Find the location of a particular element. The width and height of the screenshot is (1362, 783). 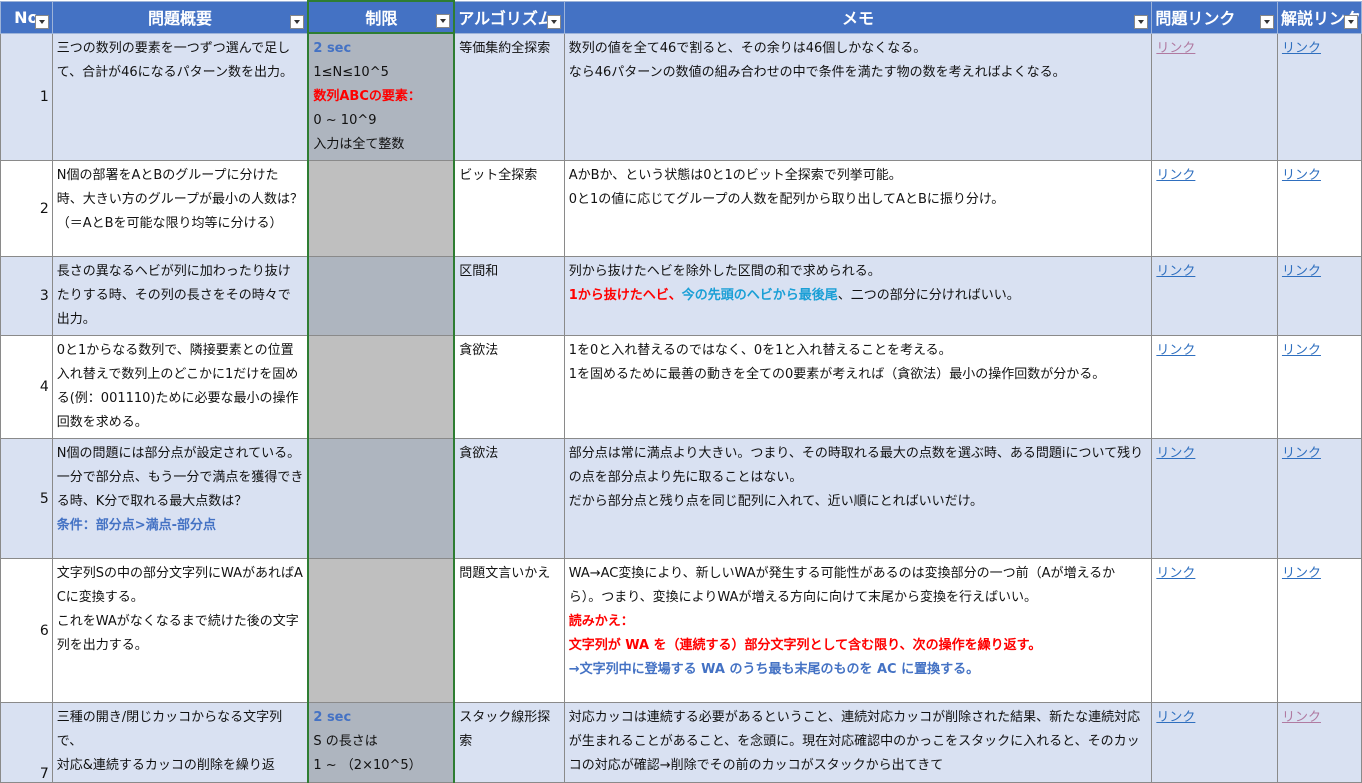

algorithm-cell: 問題文言いかえ is located at coordinates (509, 630).